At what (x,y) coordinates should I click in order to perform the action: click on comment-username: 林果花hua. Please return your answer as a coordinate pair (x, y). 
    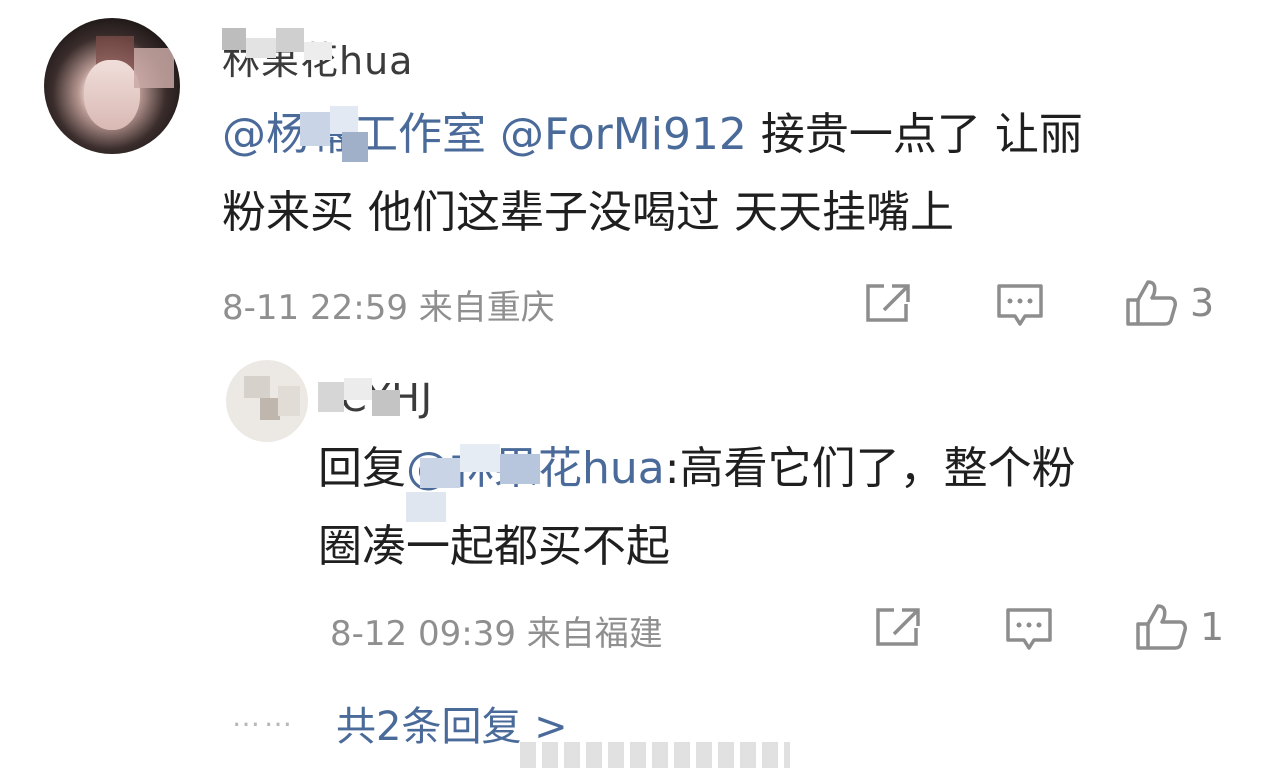
    Looking at the image, I should click on (317, 57).